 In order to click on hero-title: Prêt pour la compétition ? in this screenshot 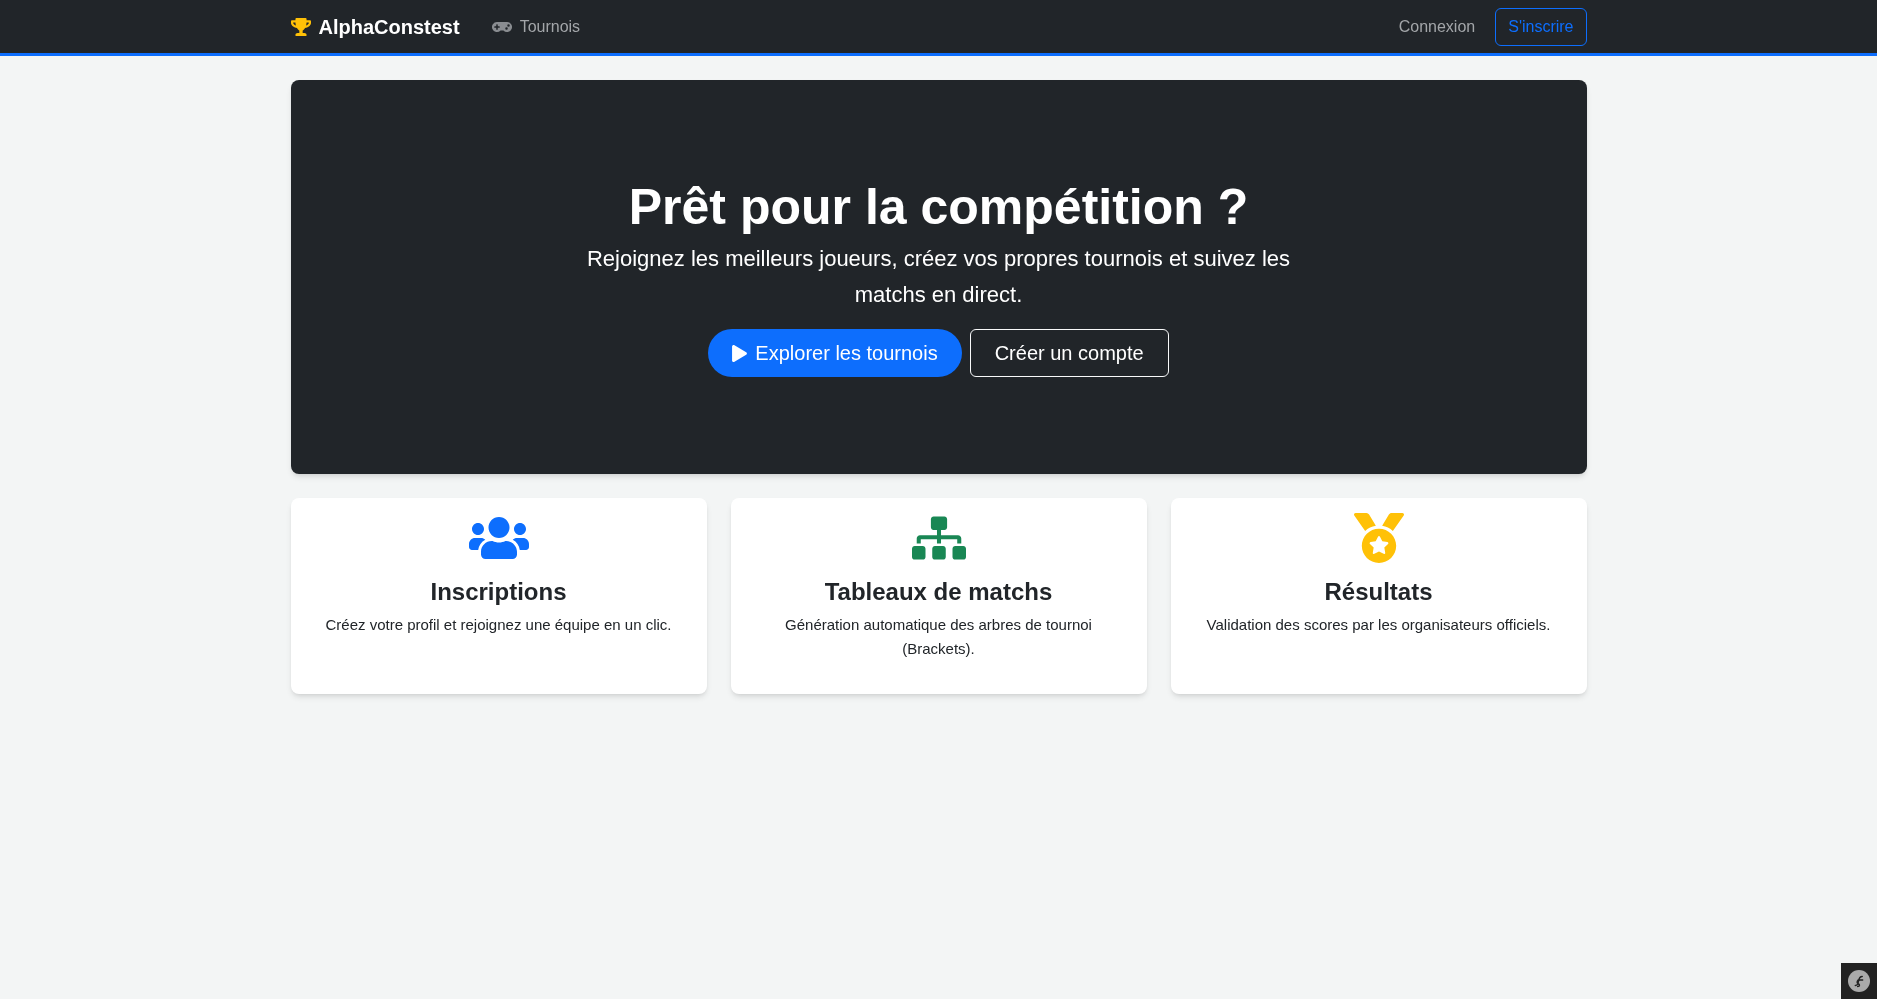, I will do `click(938, 207)`.